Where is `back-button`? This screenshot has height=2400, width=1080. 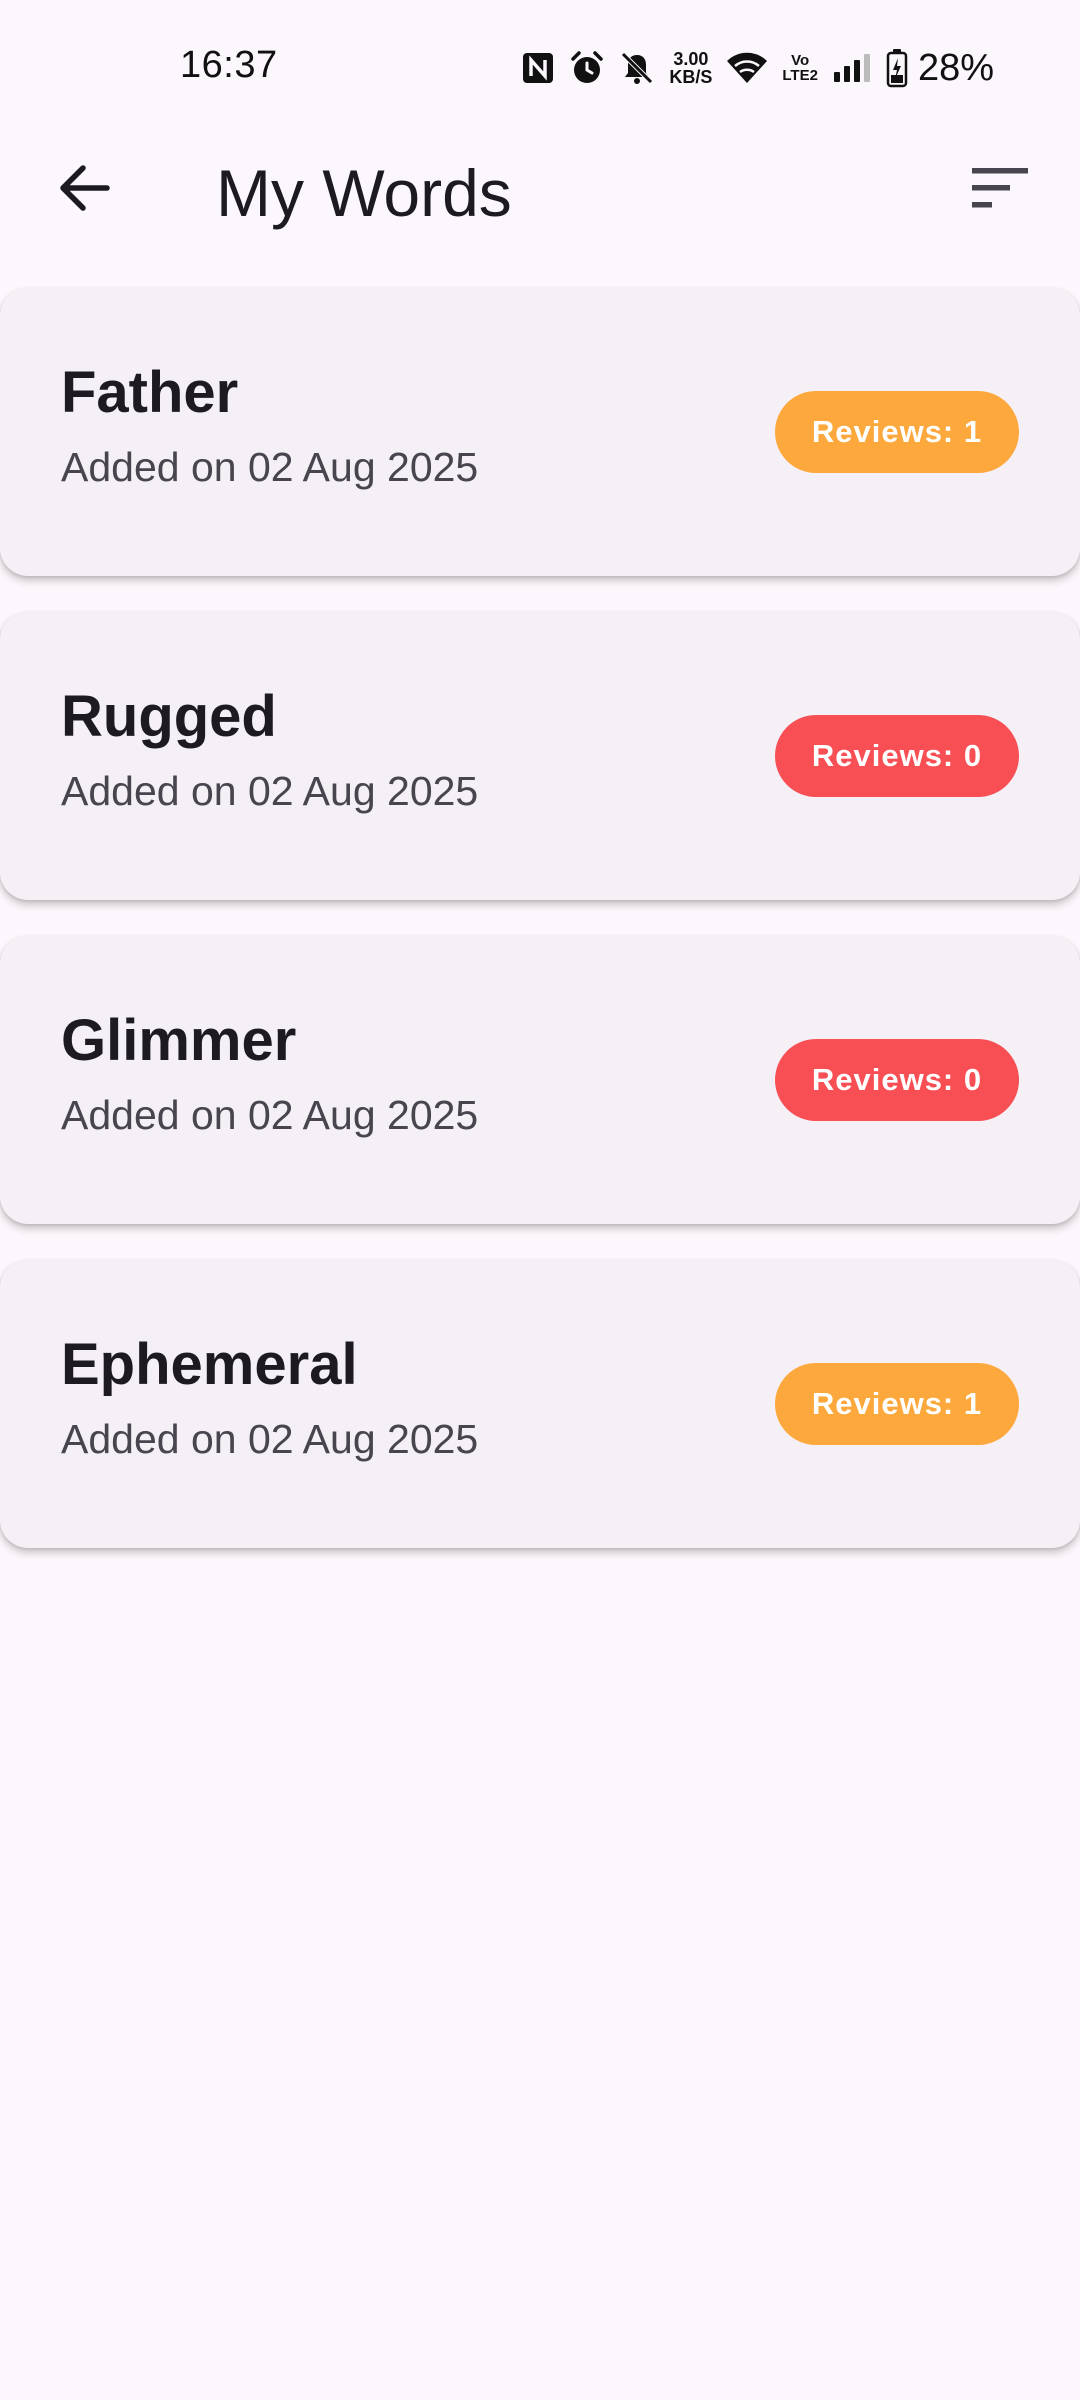
back-button is located at coordinates (84, 190).